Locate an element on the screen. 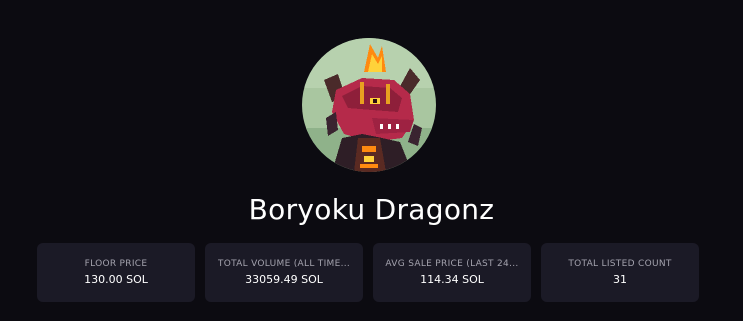  stat-card-floor-price: FLOOR PRICE 130.00 SOL is located at coordinates (116, 272).